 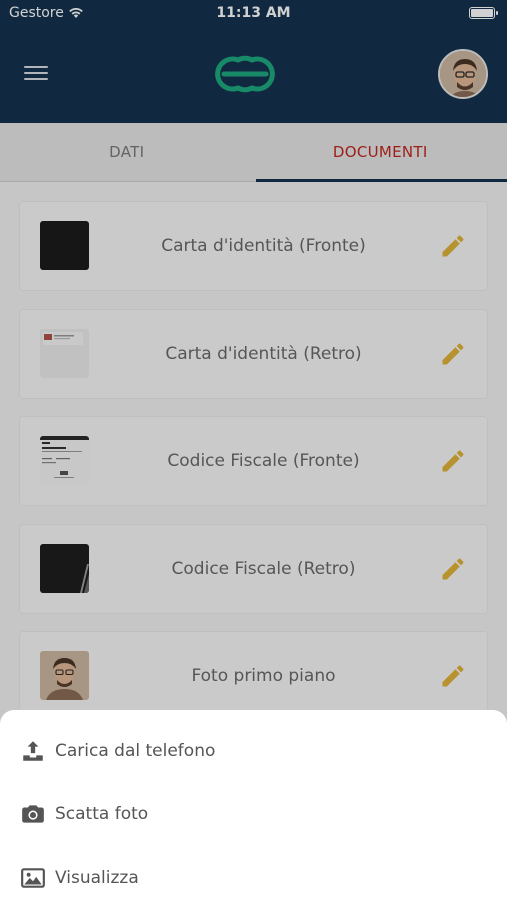 I want to click on tab-bar: DATI DOCUMENTI, so click(x=253, y=152).